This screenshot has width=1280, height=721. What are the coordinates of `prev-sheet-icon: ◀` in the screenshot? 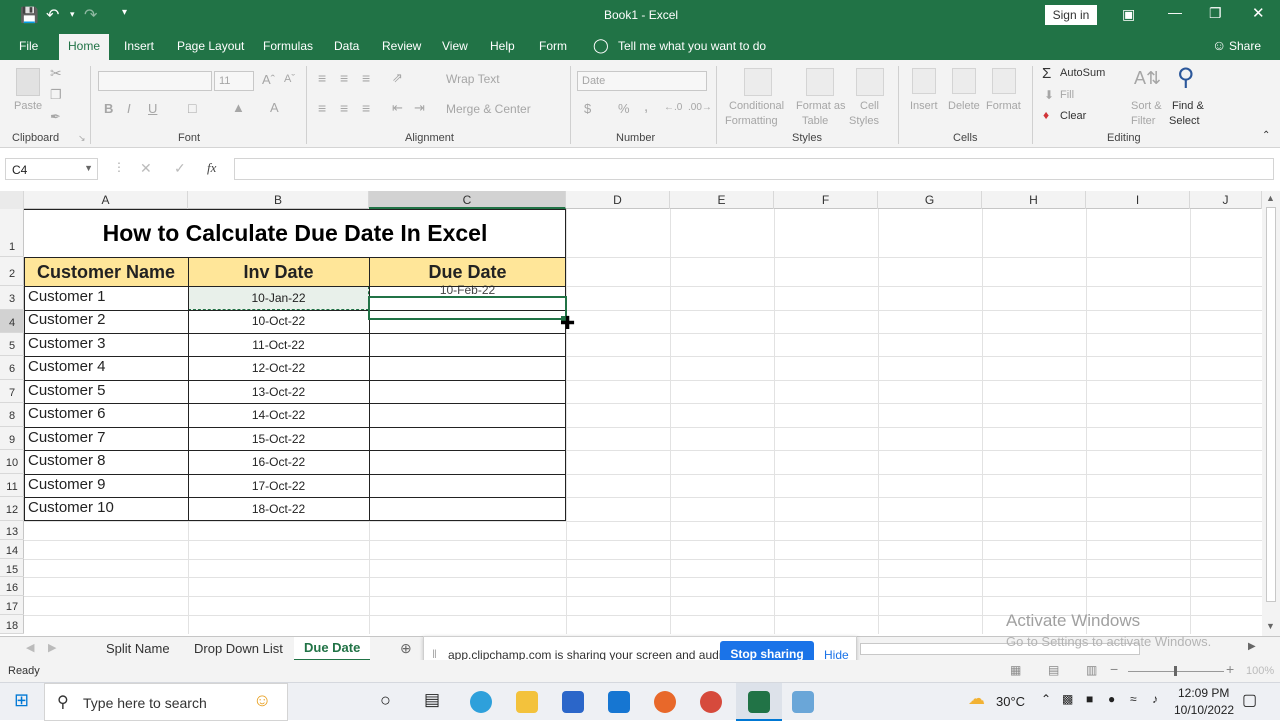 It's located at (30, 647).